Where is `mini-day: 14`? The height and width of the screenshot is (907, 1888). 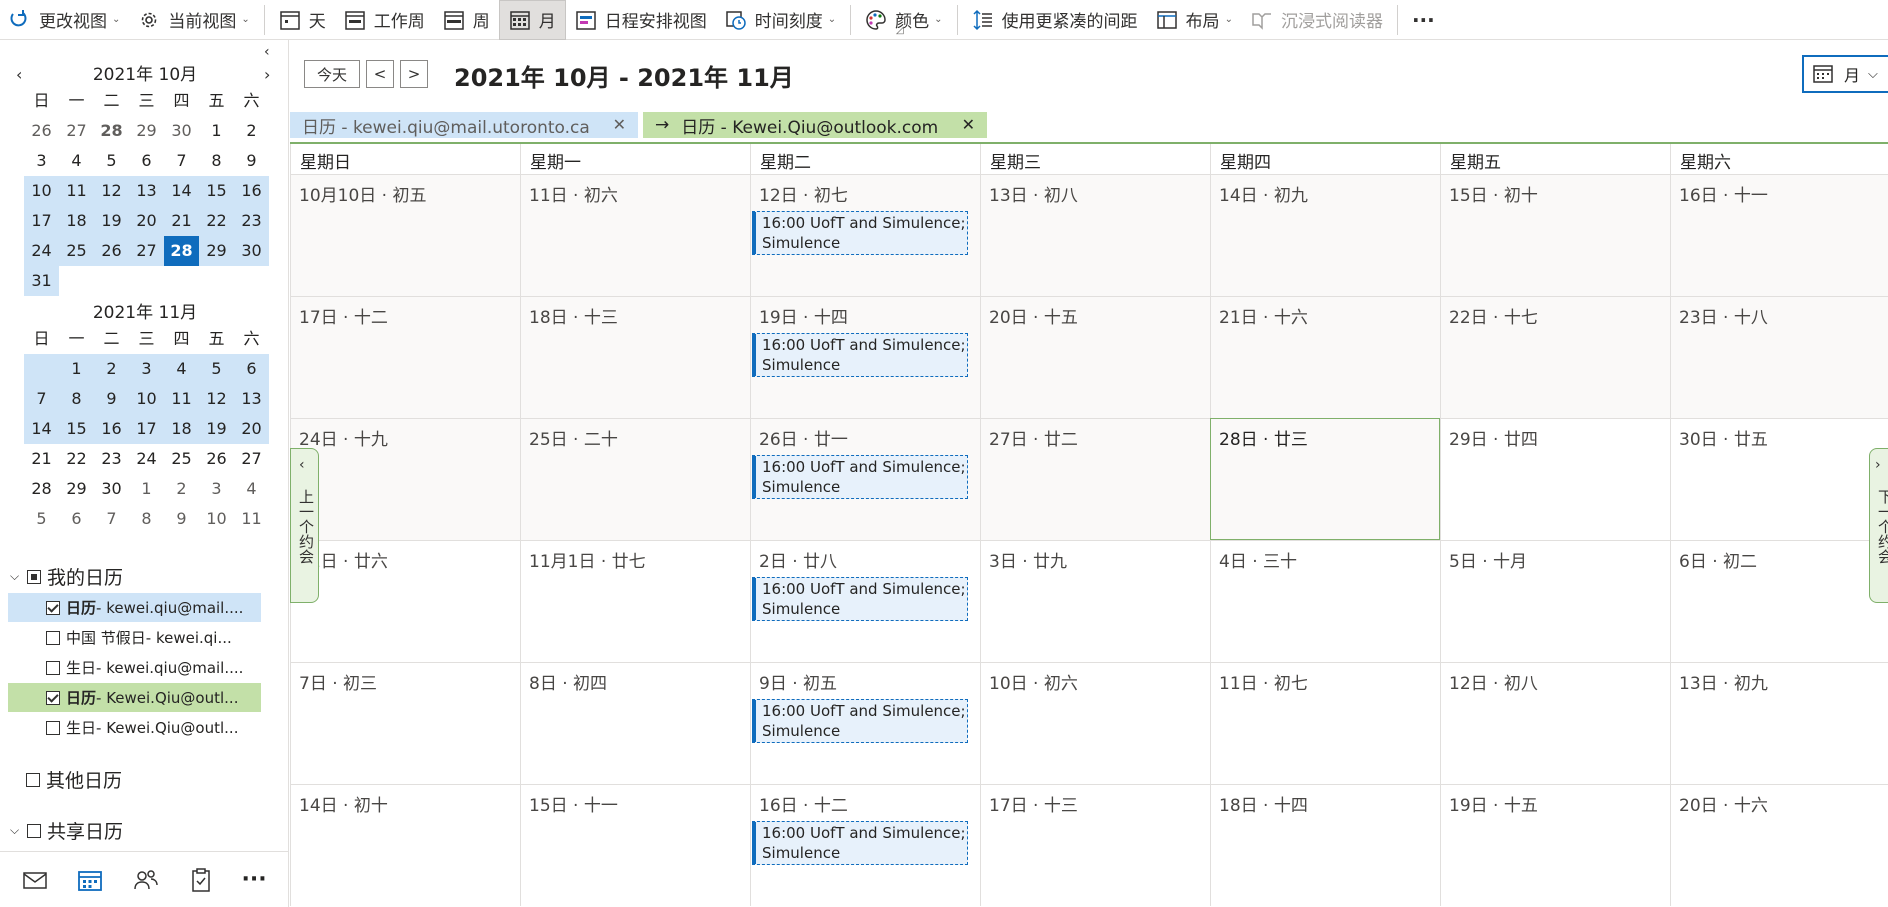 mini-day: 14 is located at coordinates (181, 191).